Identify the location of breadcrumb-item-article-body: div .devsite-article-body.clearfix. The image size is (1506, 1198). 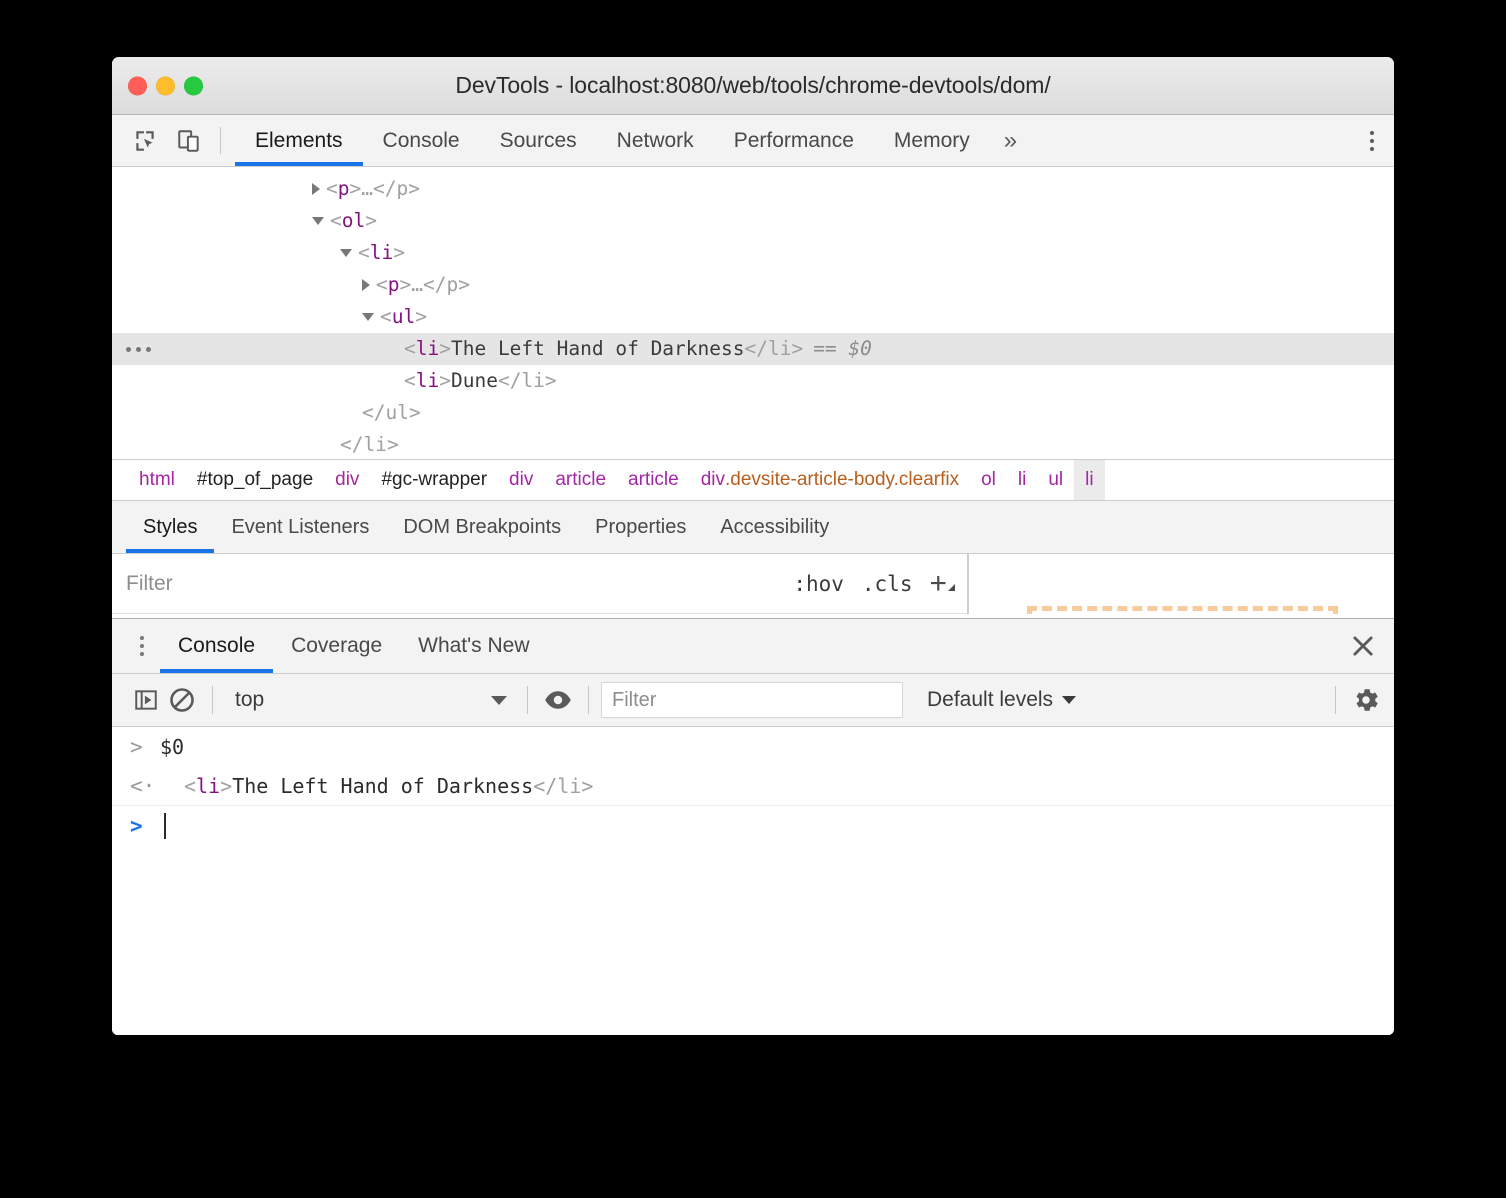
(830, 480).